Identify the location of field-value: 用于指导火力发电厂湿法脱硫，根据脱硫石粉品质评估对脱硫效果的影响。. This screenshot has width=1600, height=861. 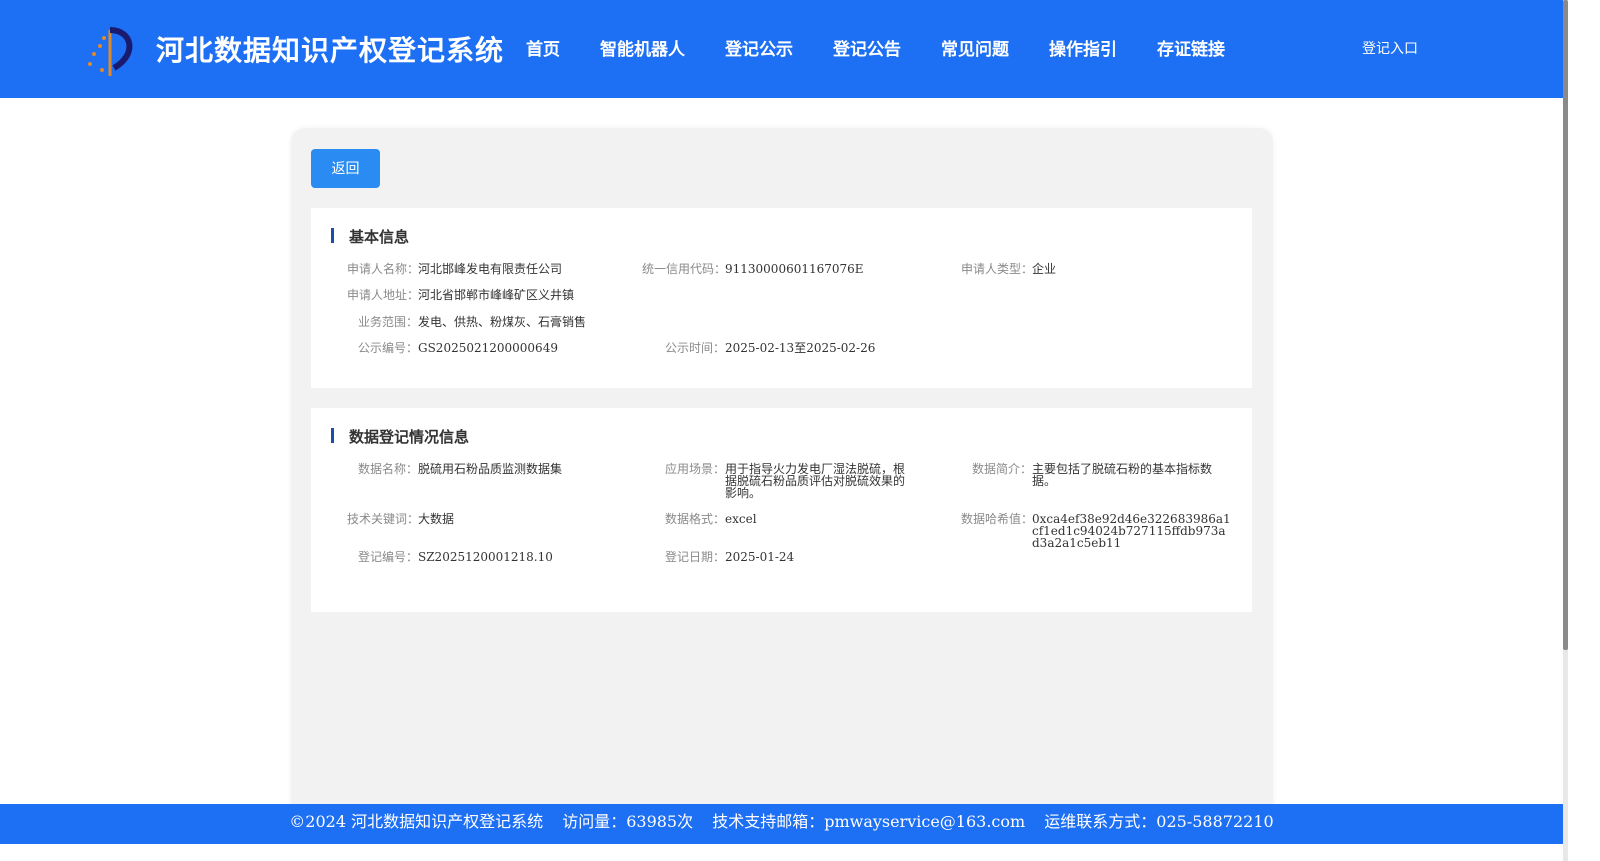
(815, 481).